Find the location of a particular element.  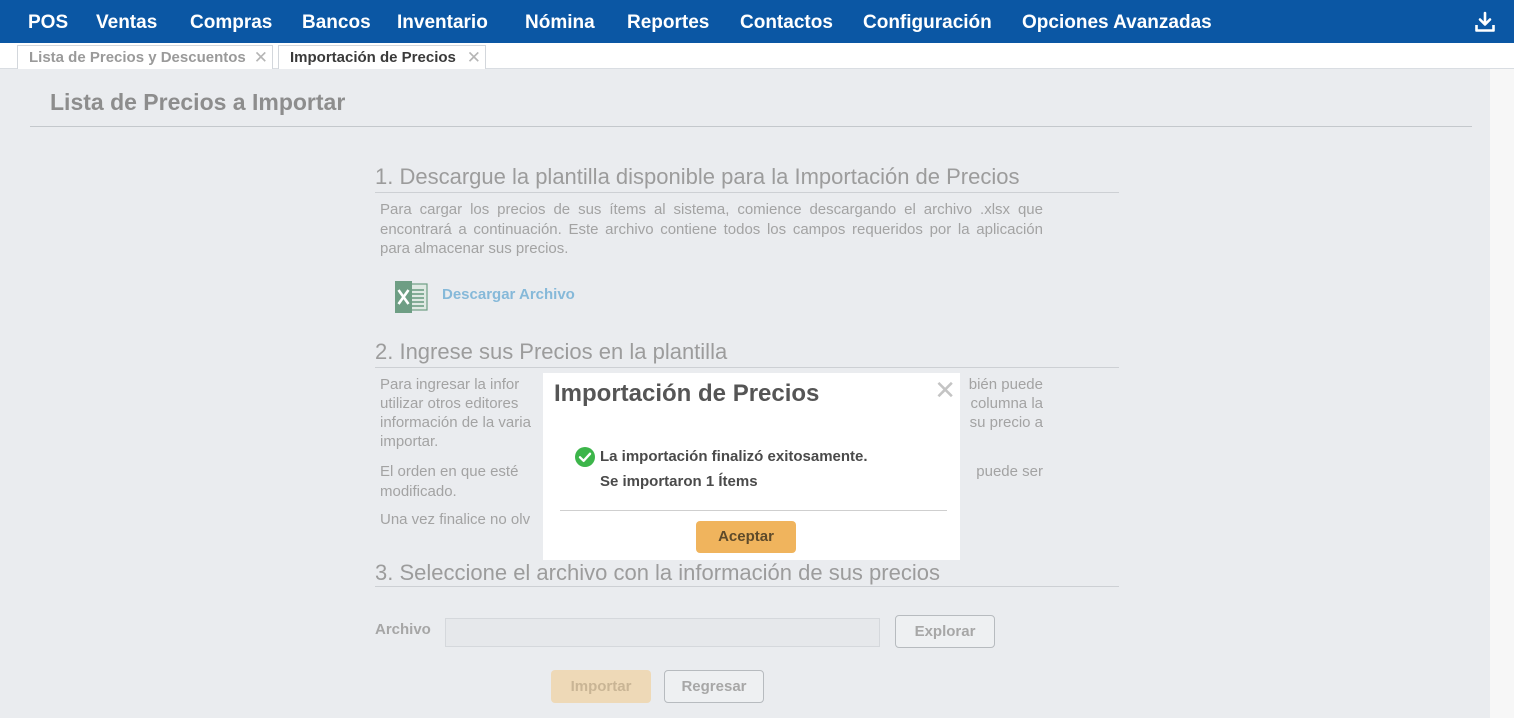

imported-count-message: Se importaron 1 Ítems is located at coordinates (679, 481).